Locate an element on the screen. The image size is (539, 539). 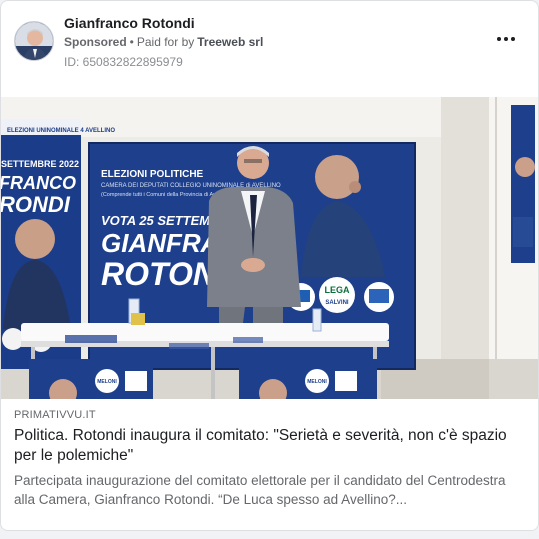
ad-id: ID: 650832822895979 is located at coordinates (123, 62).